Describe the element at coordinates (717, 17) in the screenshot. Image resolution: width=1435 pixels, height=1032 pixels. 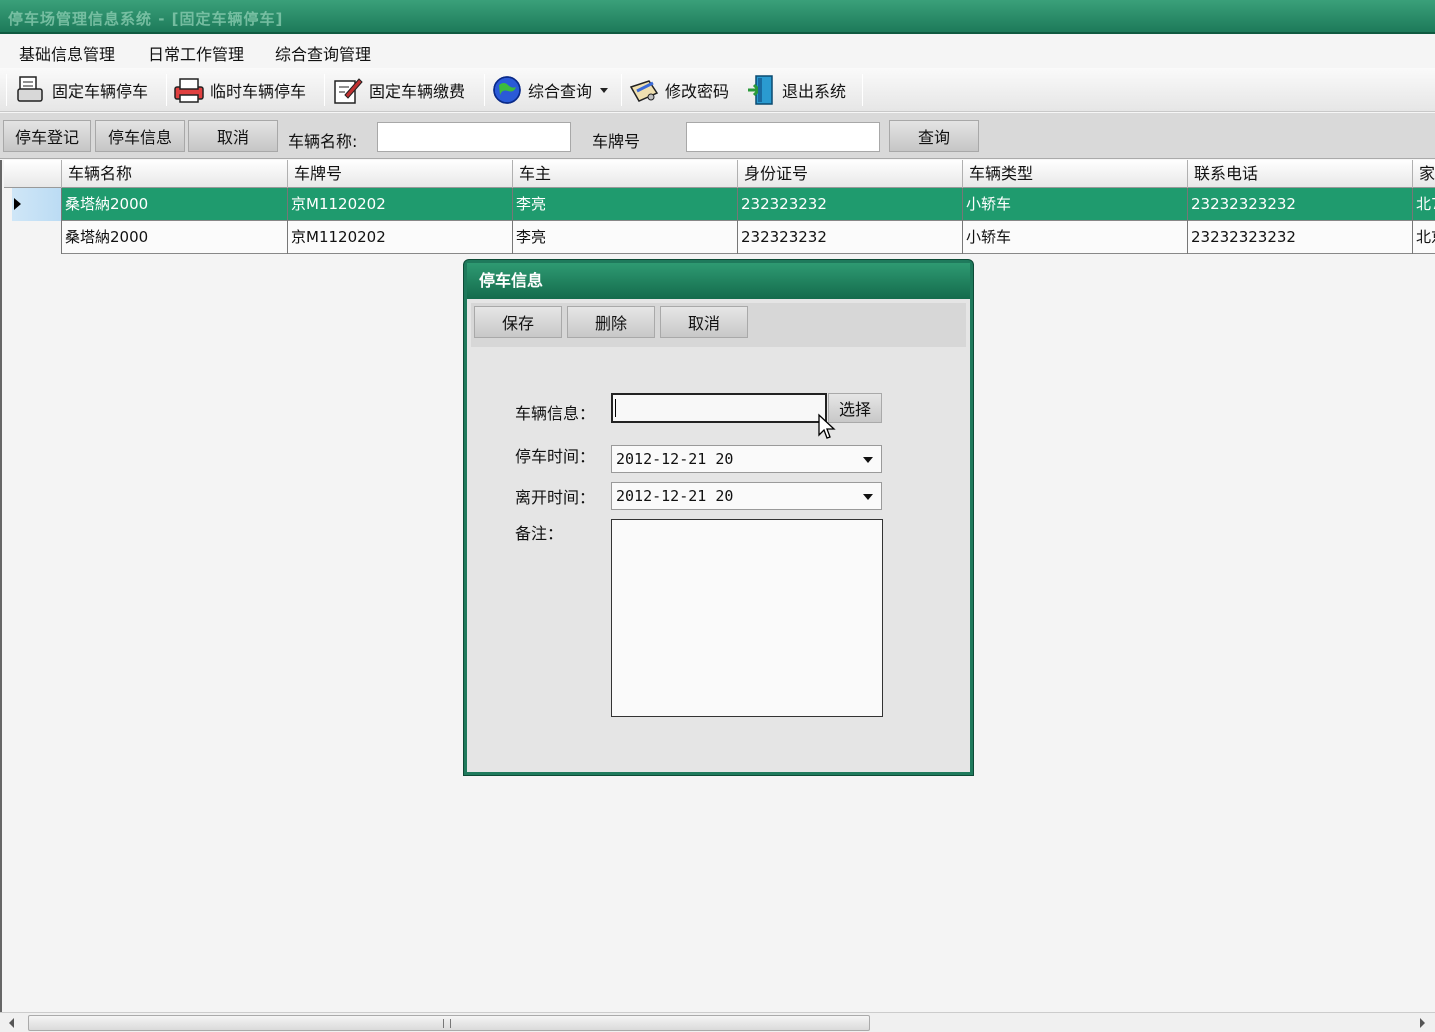
I see `title-bar: 停车场管理信息系统 - [固定车辆停车]` at that location.